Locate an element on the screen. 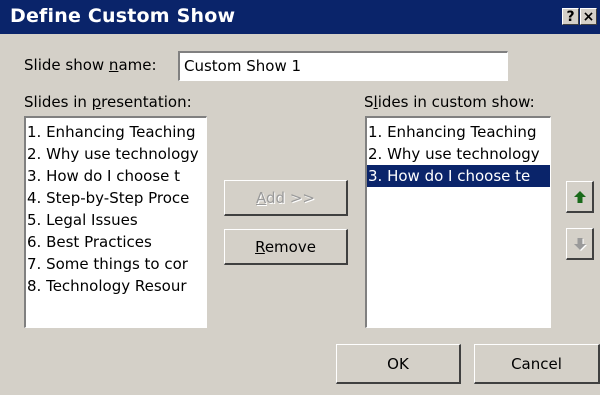 This screenshot has width=600, height=395. arrow-down-icon is located at coordinates (580, 244).